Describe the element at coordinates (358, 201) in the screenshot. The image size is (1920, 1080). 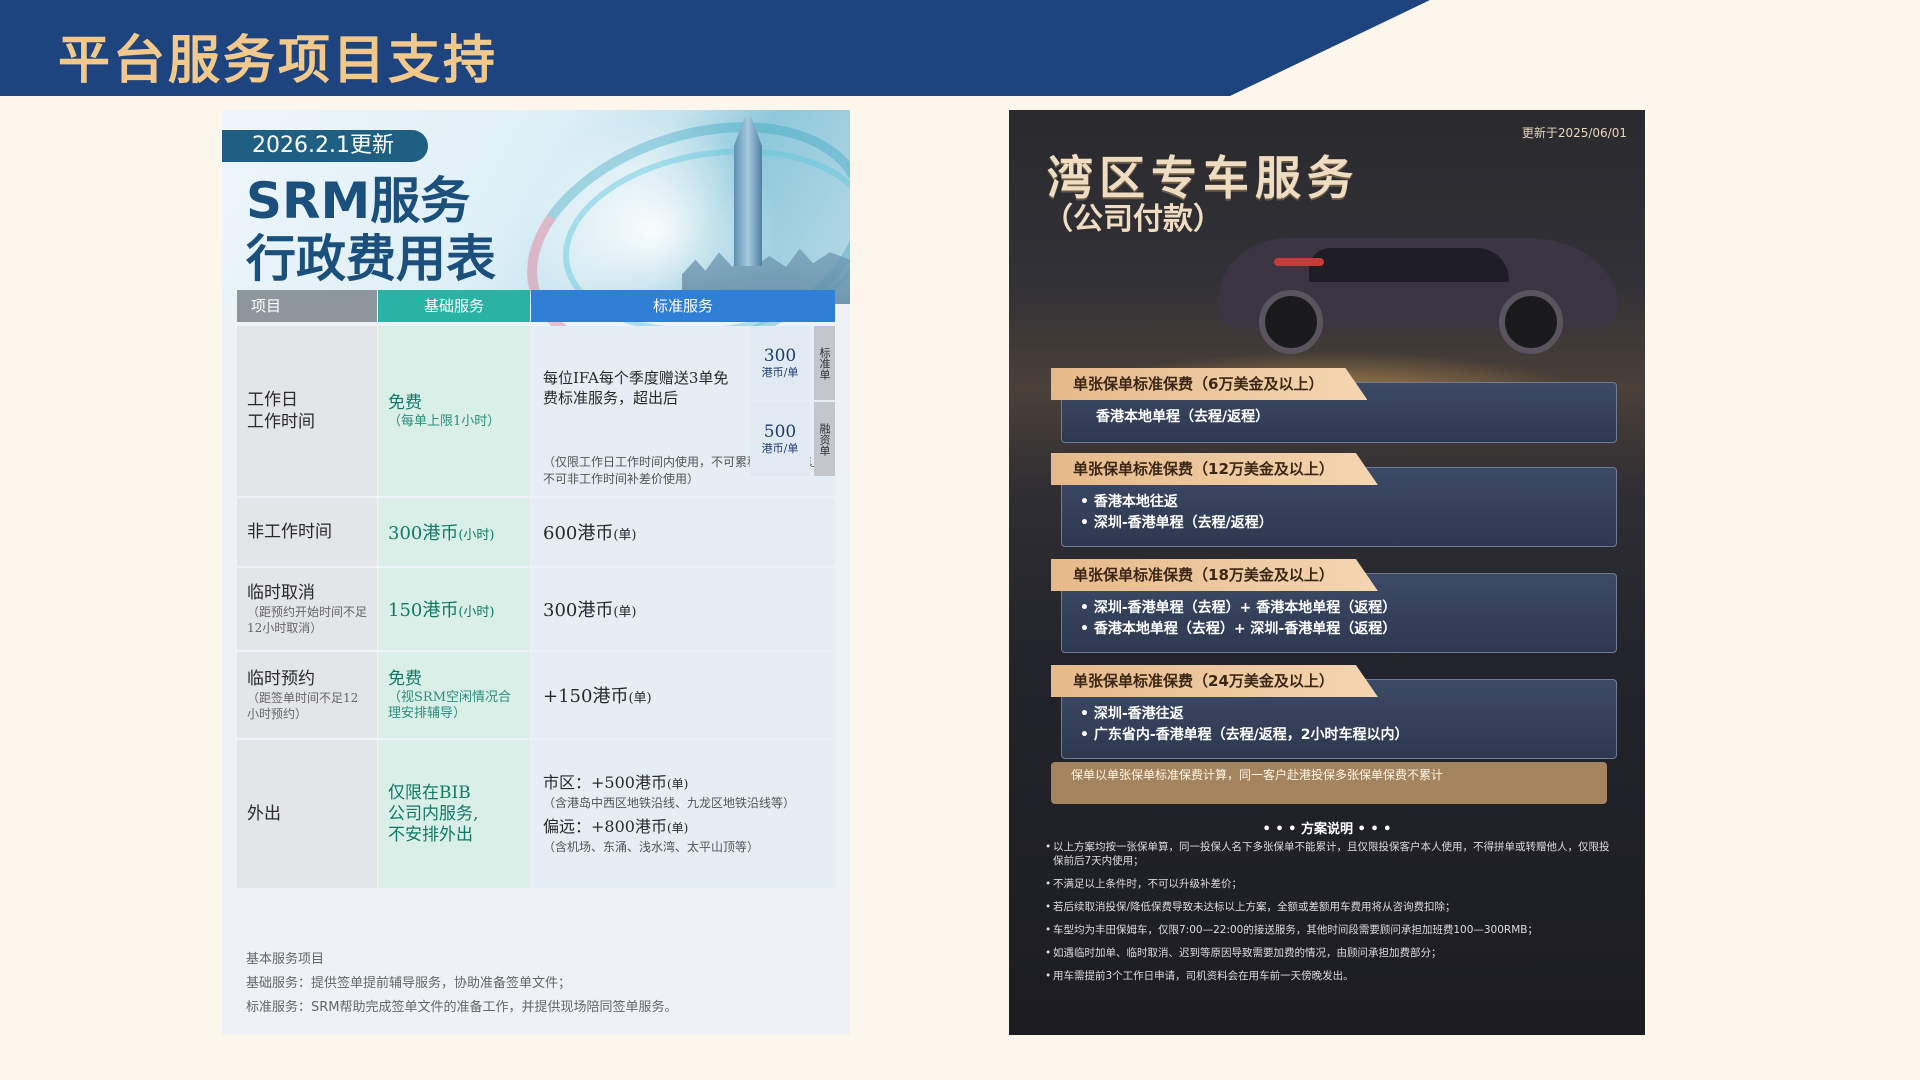
I see `srm-title-line1: SRM服务` at that location.